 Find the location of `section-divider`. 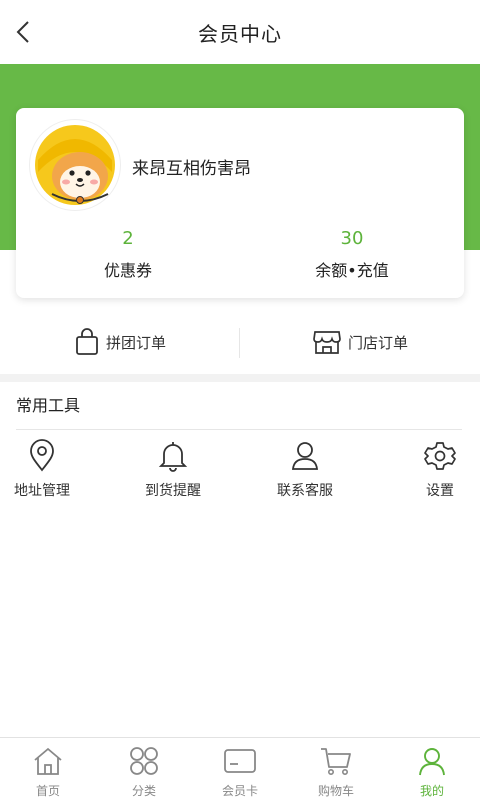

section-divider is located at coordinates (239, 429).